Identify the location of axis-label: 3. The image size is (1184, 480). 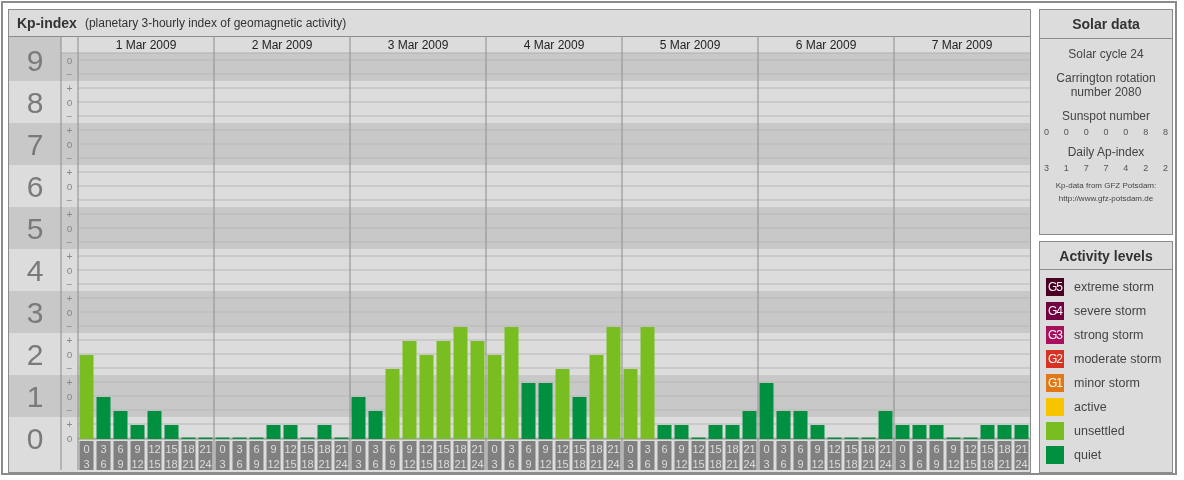
(35, 312).